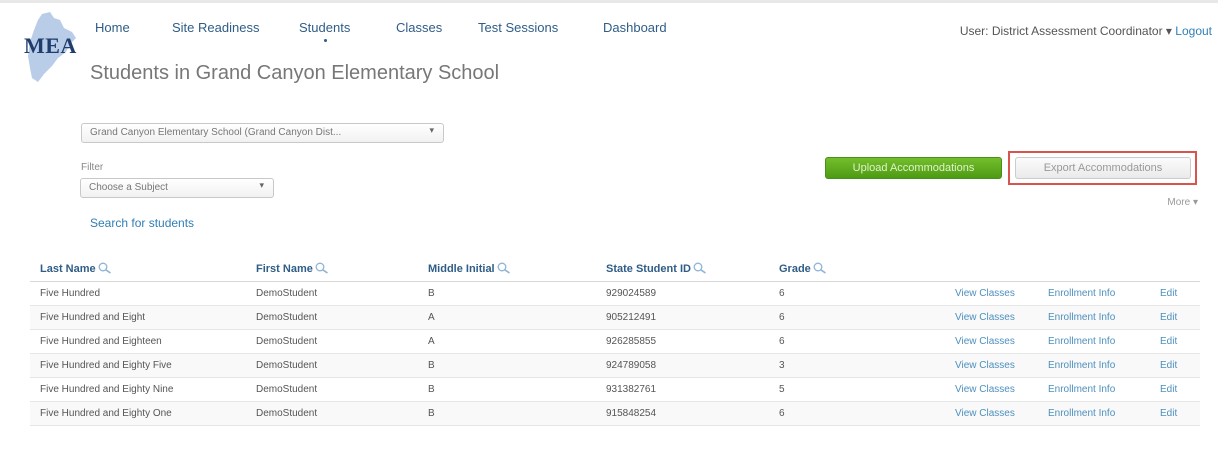  Describe the element at coordinates (656, 268) in the screenshot. I see `column-state-student-id: State Student ID` at that location.